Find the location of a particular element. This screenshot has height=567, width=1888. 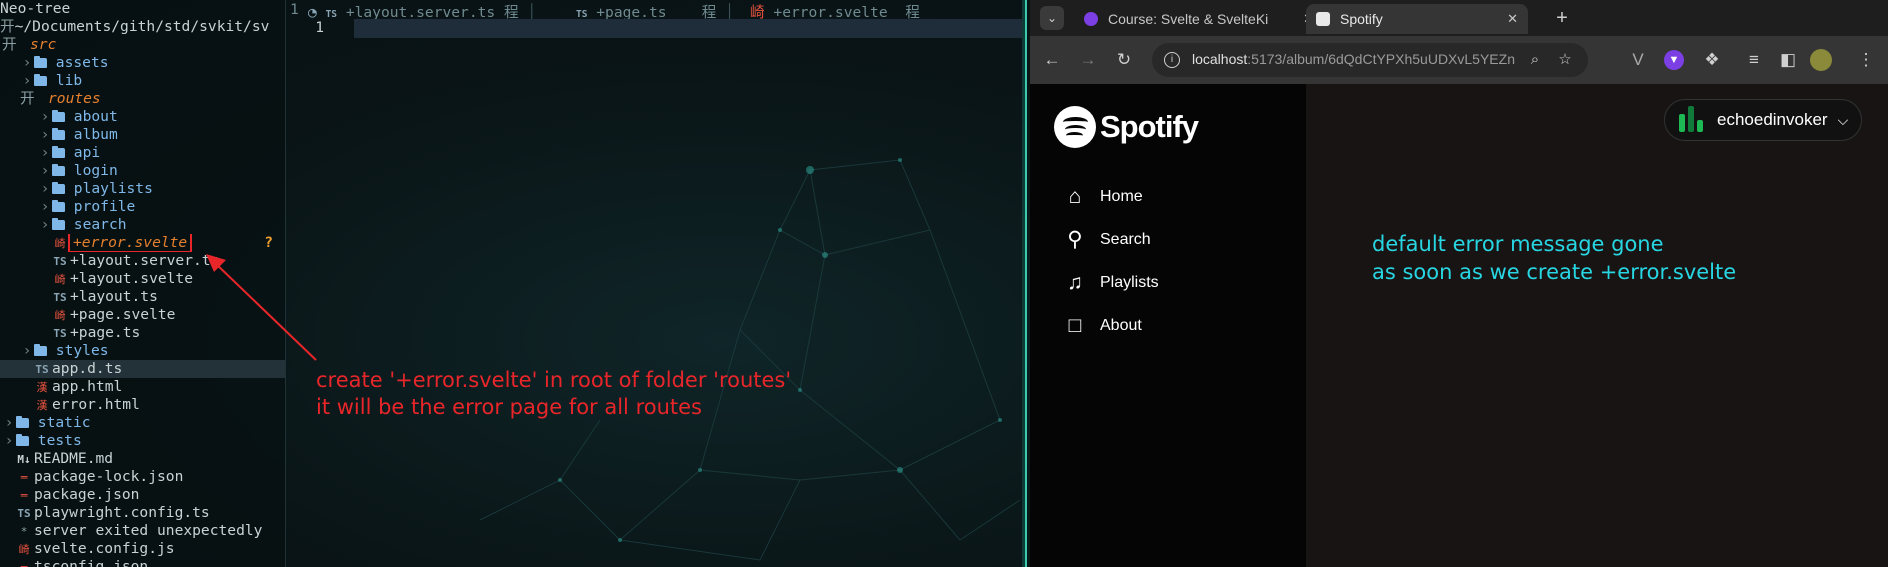

tab-search-chevron-icon: ⌄ is located at coordinates (1052, 18).